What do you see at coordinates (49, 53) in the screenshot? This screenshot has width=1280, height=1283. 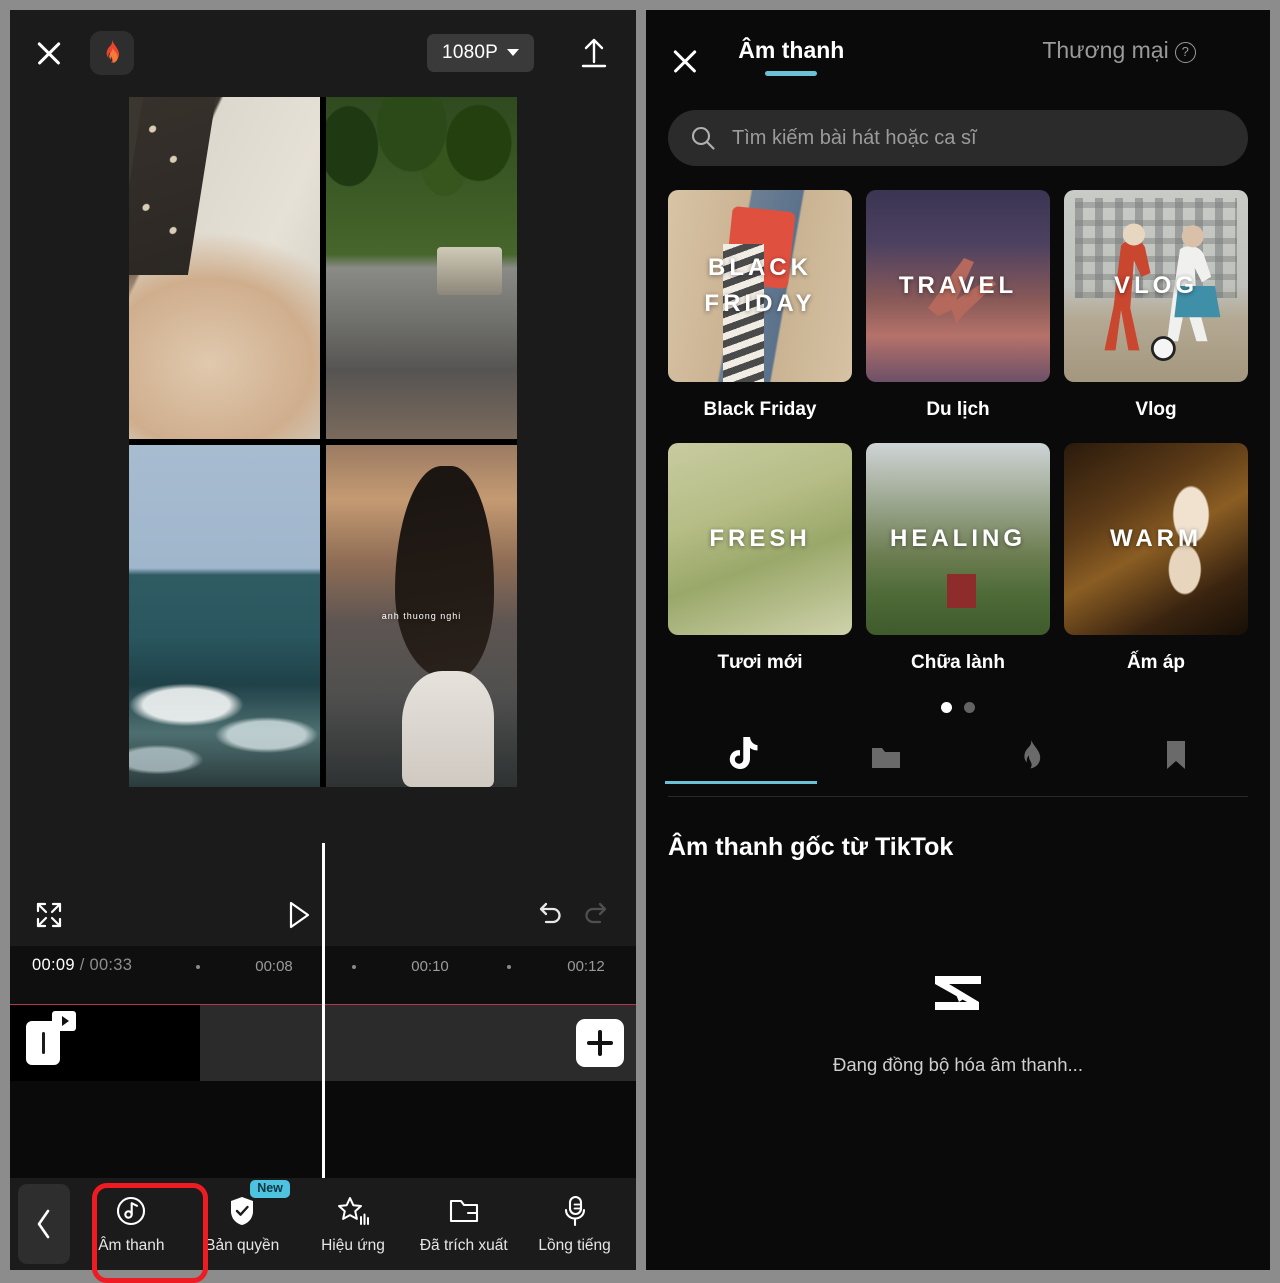 I see `close-icon` at bounding box center [49, 53].